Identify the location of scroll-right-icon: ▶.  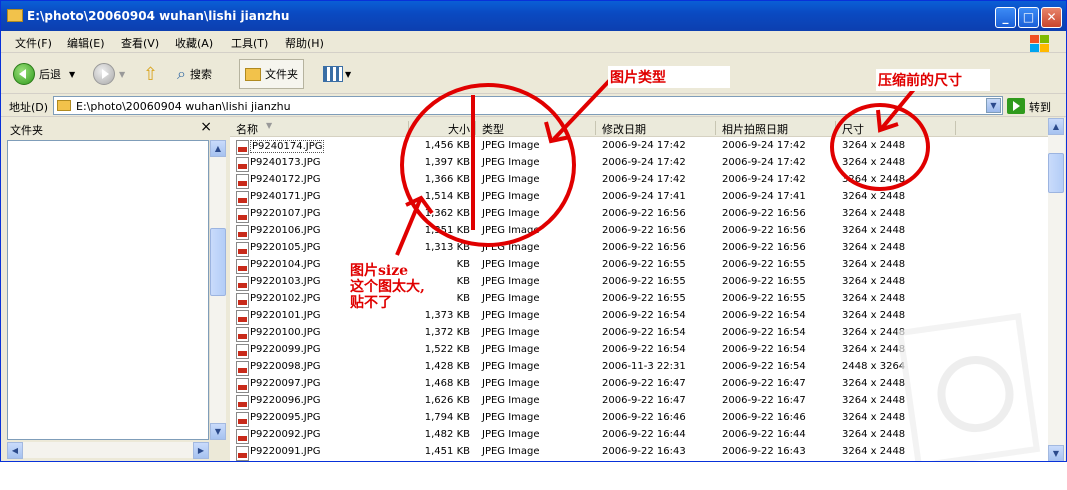
(201, 450).